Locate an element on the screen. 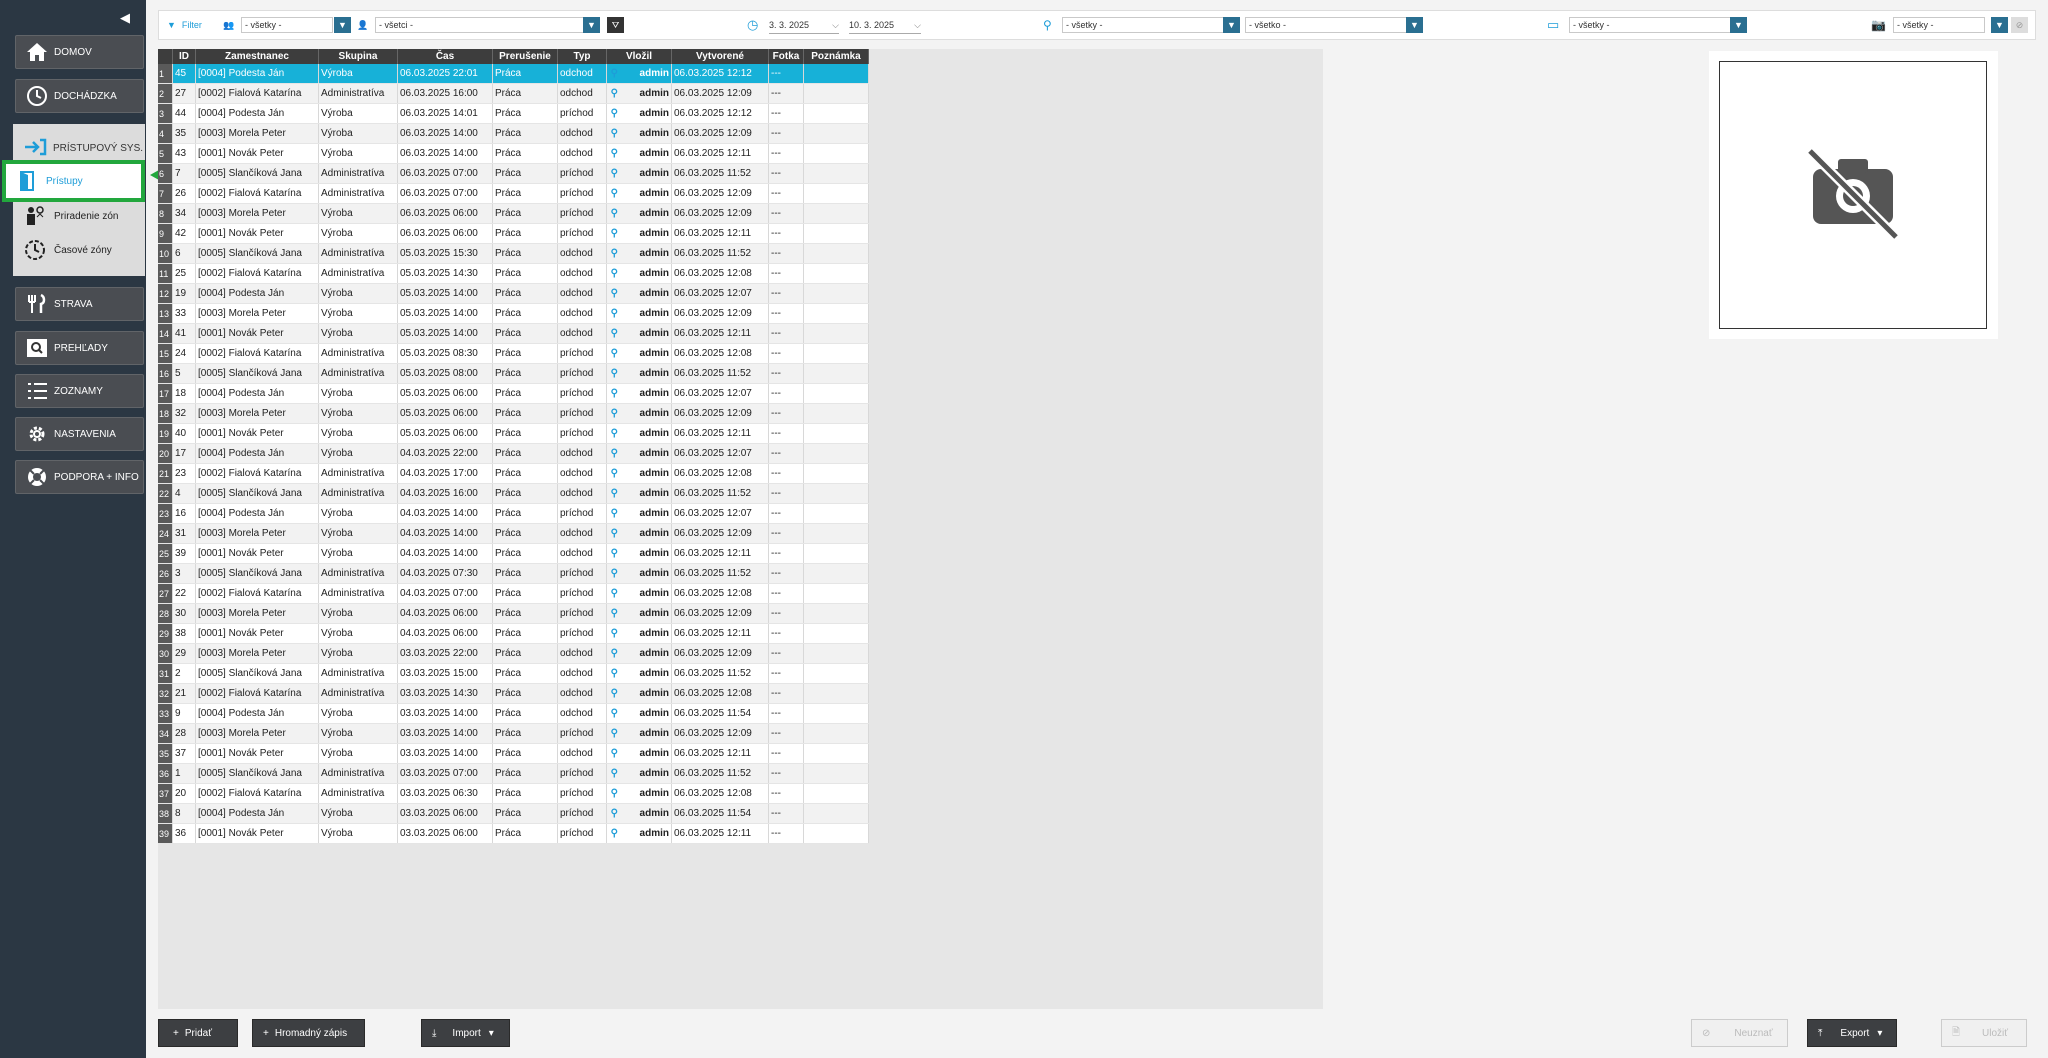  access-system-header: PRÍSTUPOVÝ SYS. is located at coordinates (83, 148).